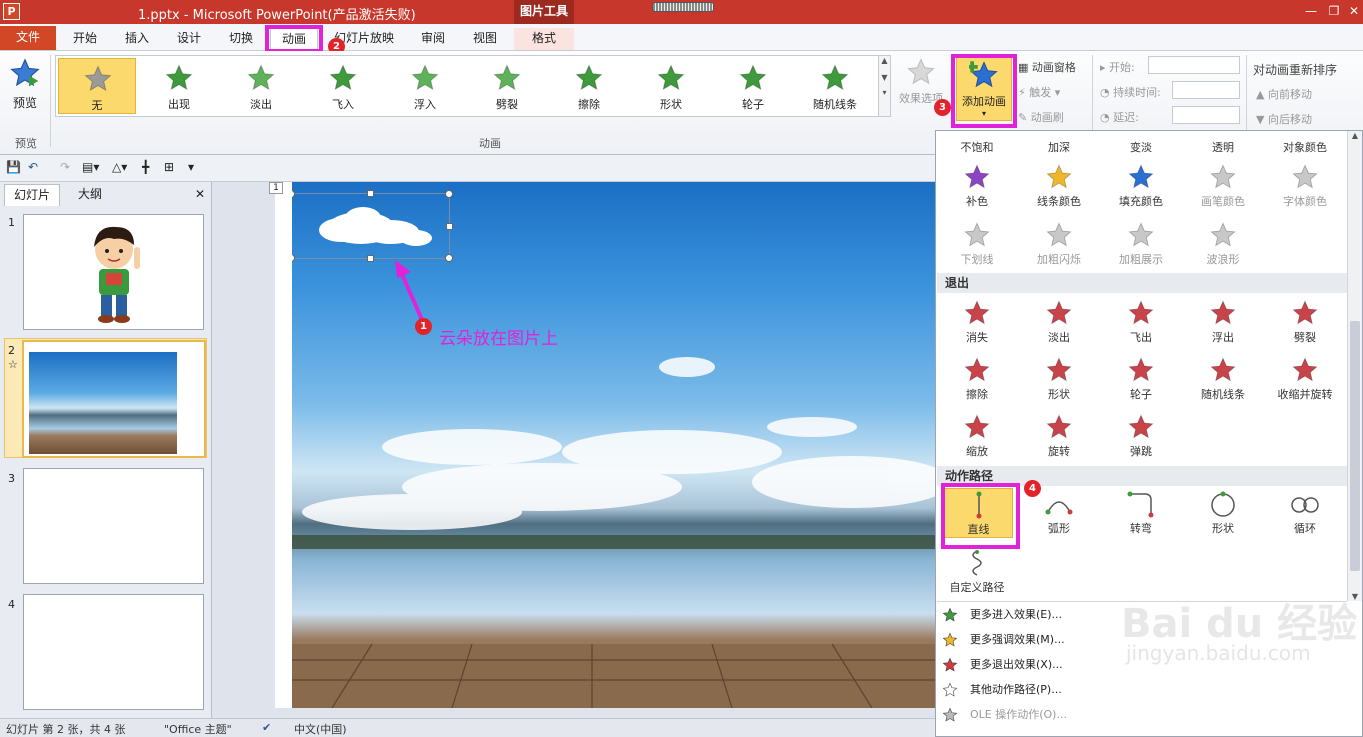 This screenshot has height=737, width=1363. What do you see at coordinates (33, 167) in the screenshot?
I see `undo-icon: ↶` at bounding box center [33, 167].